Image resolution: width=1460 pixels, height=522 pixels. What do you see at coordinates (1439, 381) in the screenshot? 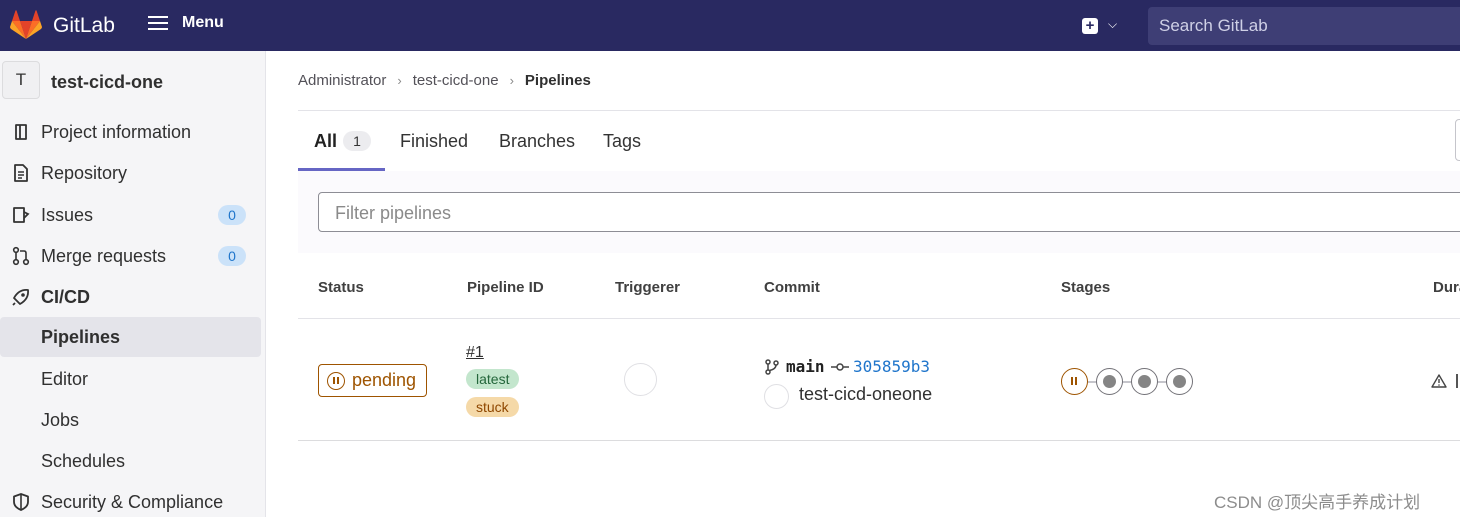
I see `warning-icon` at bounding box center [1439, 381].